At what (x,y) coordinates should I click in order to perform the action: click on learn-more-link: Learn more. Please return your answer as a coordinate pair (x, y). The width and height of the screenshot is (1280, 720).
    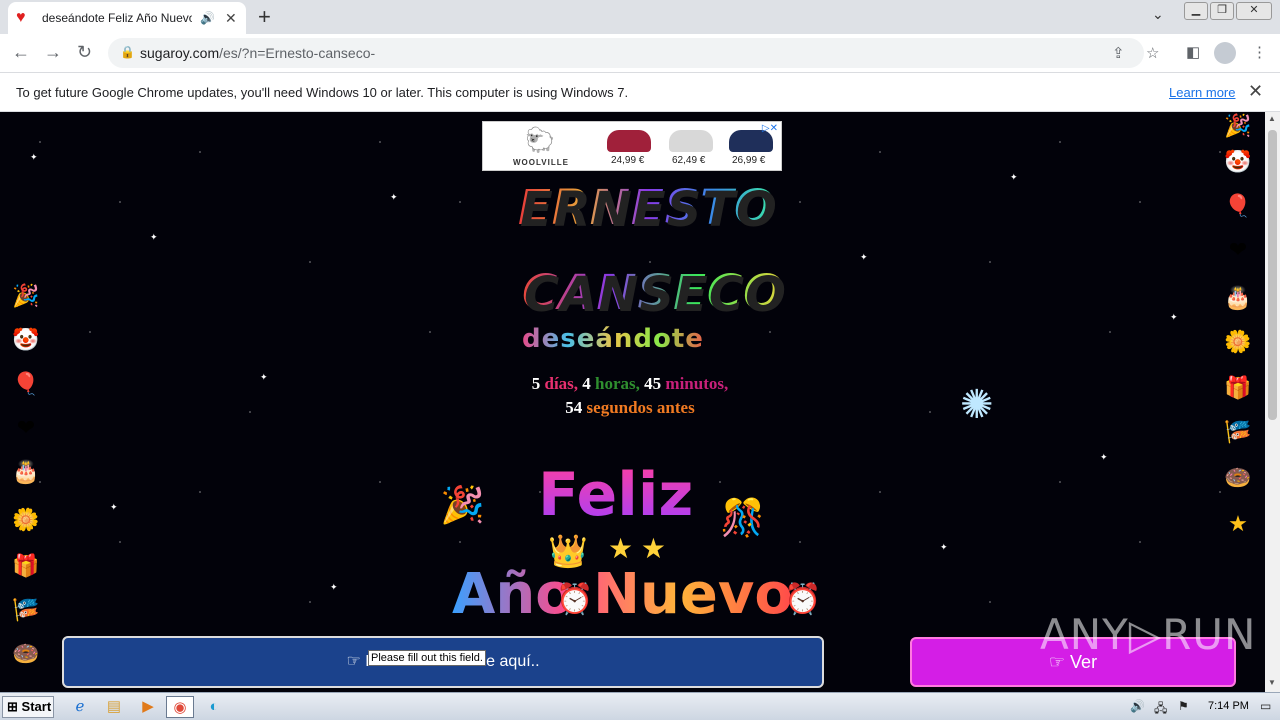
    Looking at the image, I should click on (1202, 92).